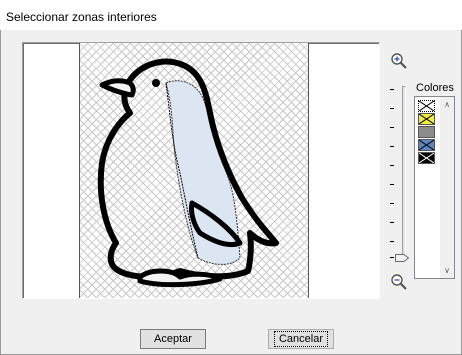 This screenshot has height=355, width=462. What do you see at coordinates (399, 61) in the screenshot?
I see `zoom-in-icon` at bounding box center [399, 61].